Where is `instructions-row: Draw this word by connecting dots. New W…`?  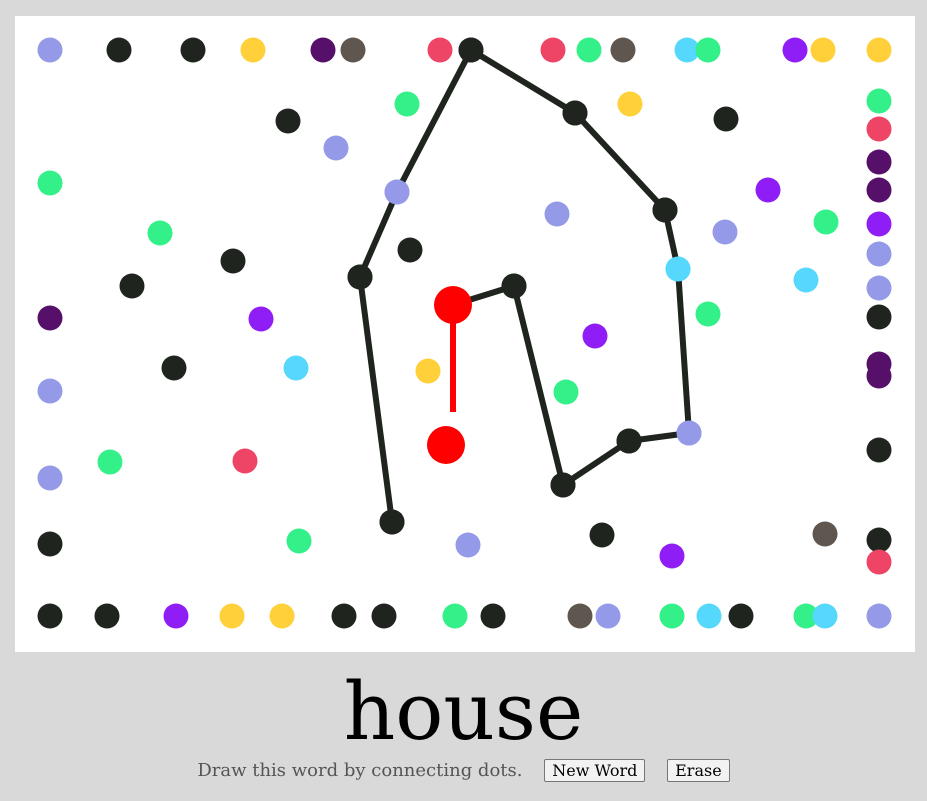
instructions-row: Draw this word by connecting dots. New W… is located at coordinates (463, 770).